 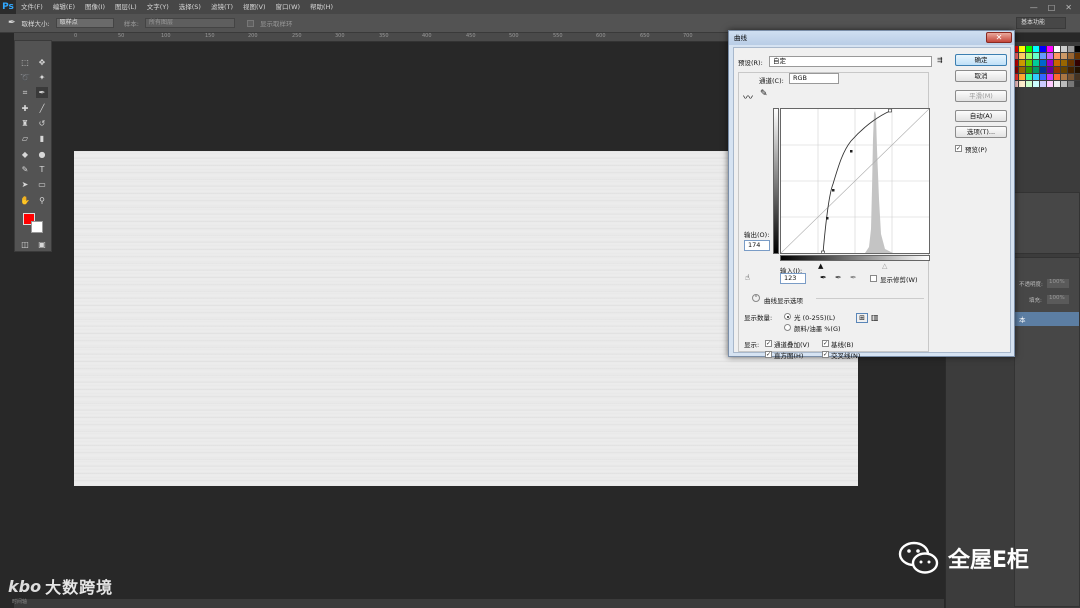 I want to click on gradient-tool-icon: ▮, so click(x=42, y=138).